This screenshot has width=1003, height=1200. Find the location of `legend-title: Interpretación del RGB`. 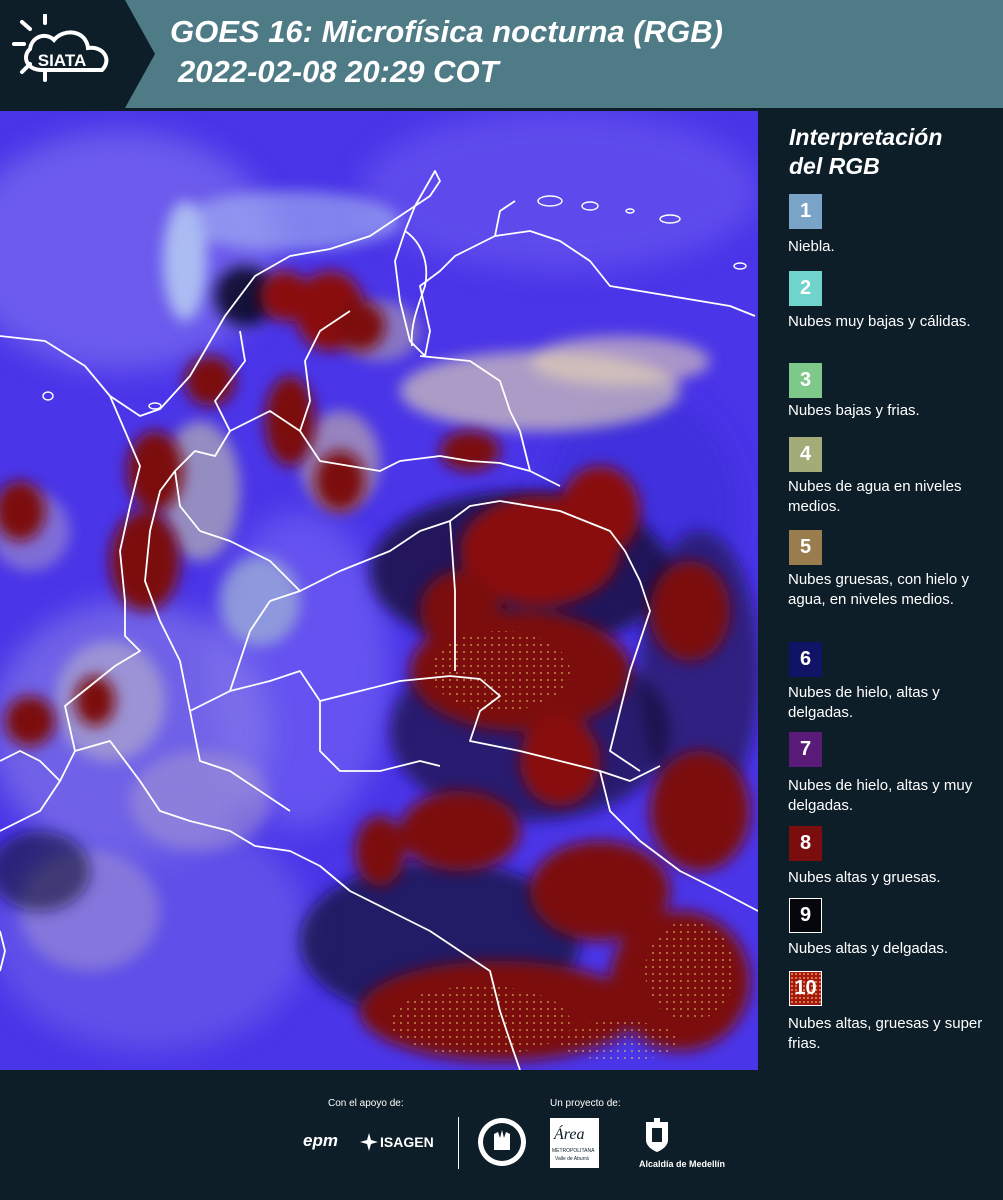

legend-title: Interpretación del RGB is located at coordinates (894, 152).